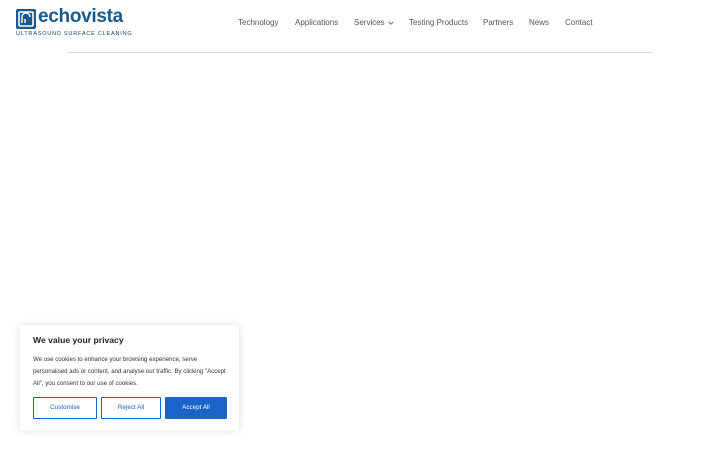 The image size is (720, 450). I want to click on header-divider, so click(360, 52).